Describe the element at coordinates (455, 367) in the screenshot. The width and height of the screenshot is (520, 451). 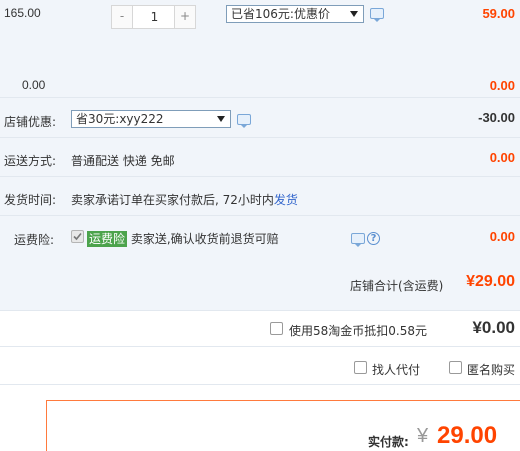
I see `anonymous-checkbox` at that location.